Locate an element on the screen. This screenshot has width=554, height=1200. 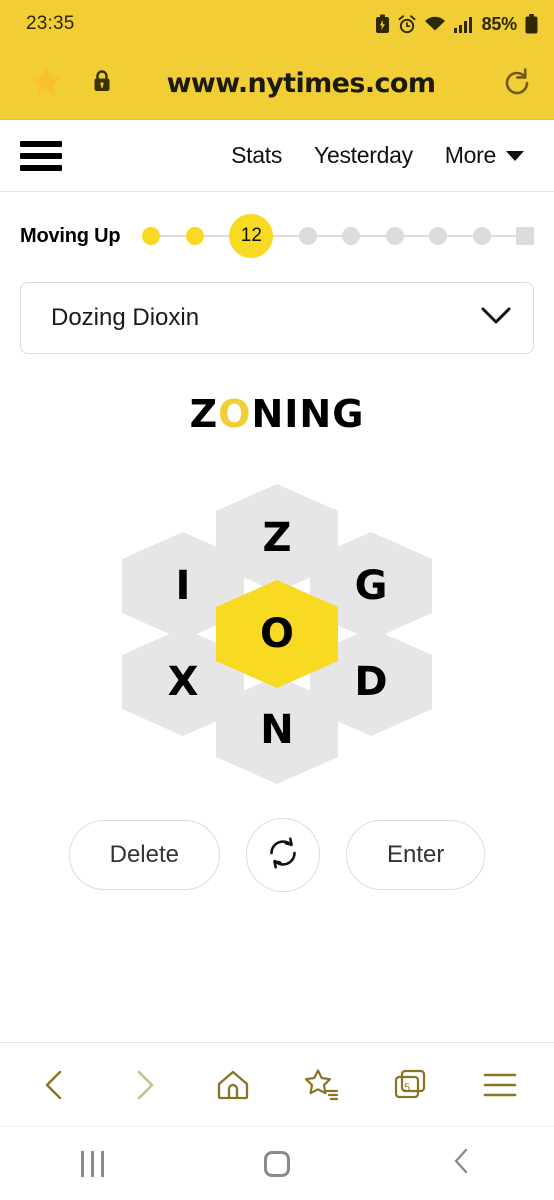
hive-center-letter: O is located at coordinates (276, 634).